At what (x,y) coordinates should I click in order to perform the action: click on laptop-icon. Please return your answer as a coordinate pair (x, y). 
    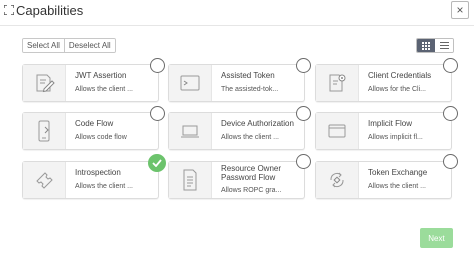
    Looking at the image, I should click on (190, 131).